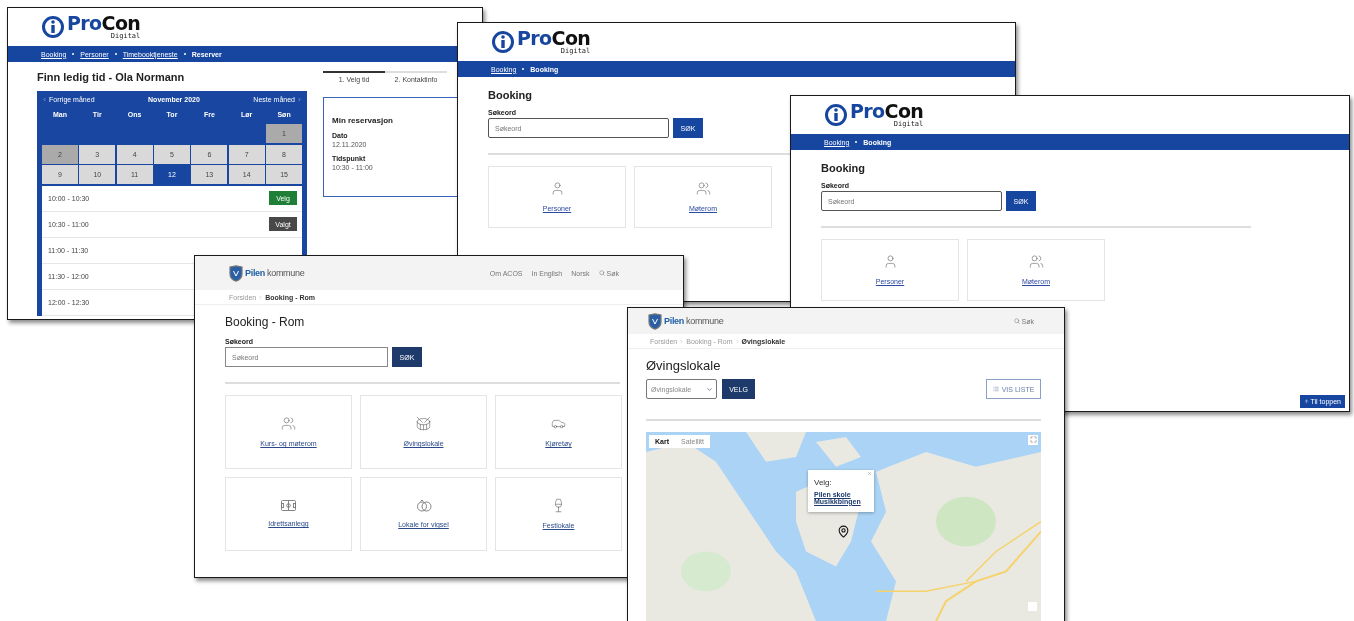 The width and height of the screenshot is (1354, 621). What do you see at coordinates (823, 482) in the screenshot?
I see `popup-title: Velg:` at bounding box center [823, 482].